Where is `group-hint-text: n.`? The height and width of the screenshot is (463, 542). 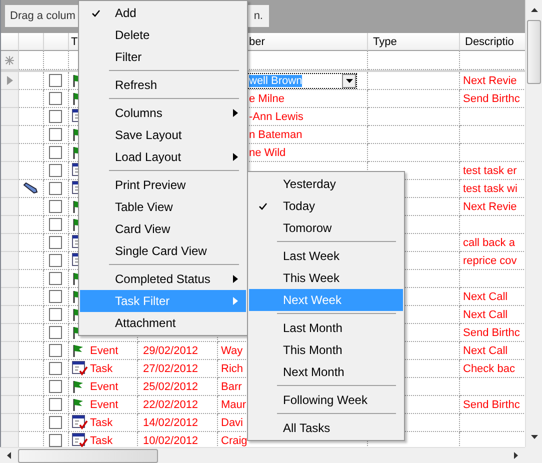
group-hint-text: n. is located at coordinates (258, 16).